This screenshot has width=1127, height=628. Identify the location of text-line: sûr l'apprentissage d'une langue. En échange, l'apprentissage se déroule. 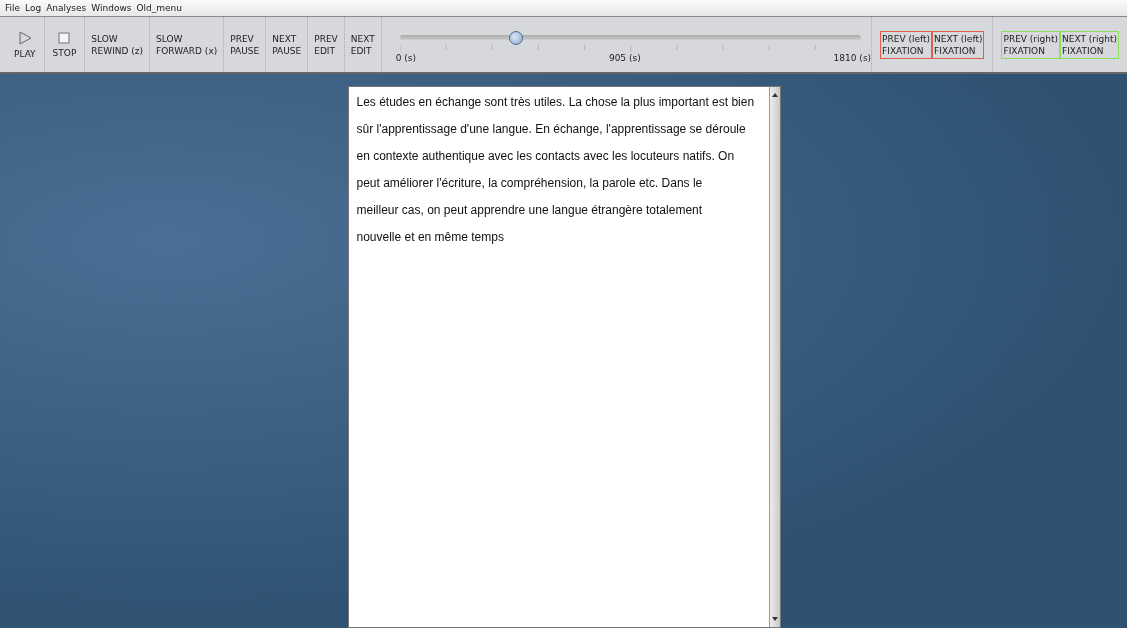
(551, 129).